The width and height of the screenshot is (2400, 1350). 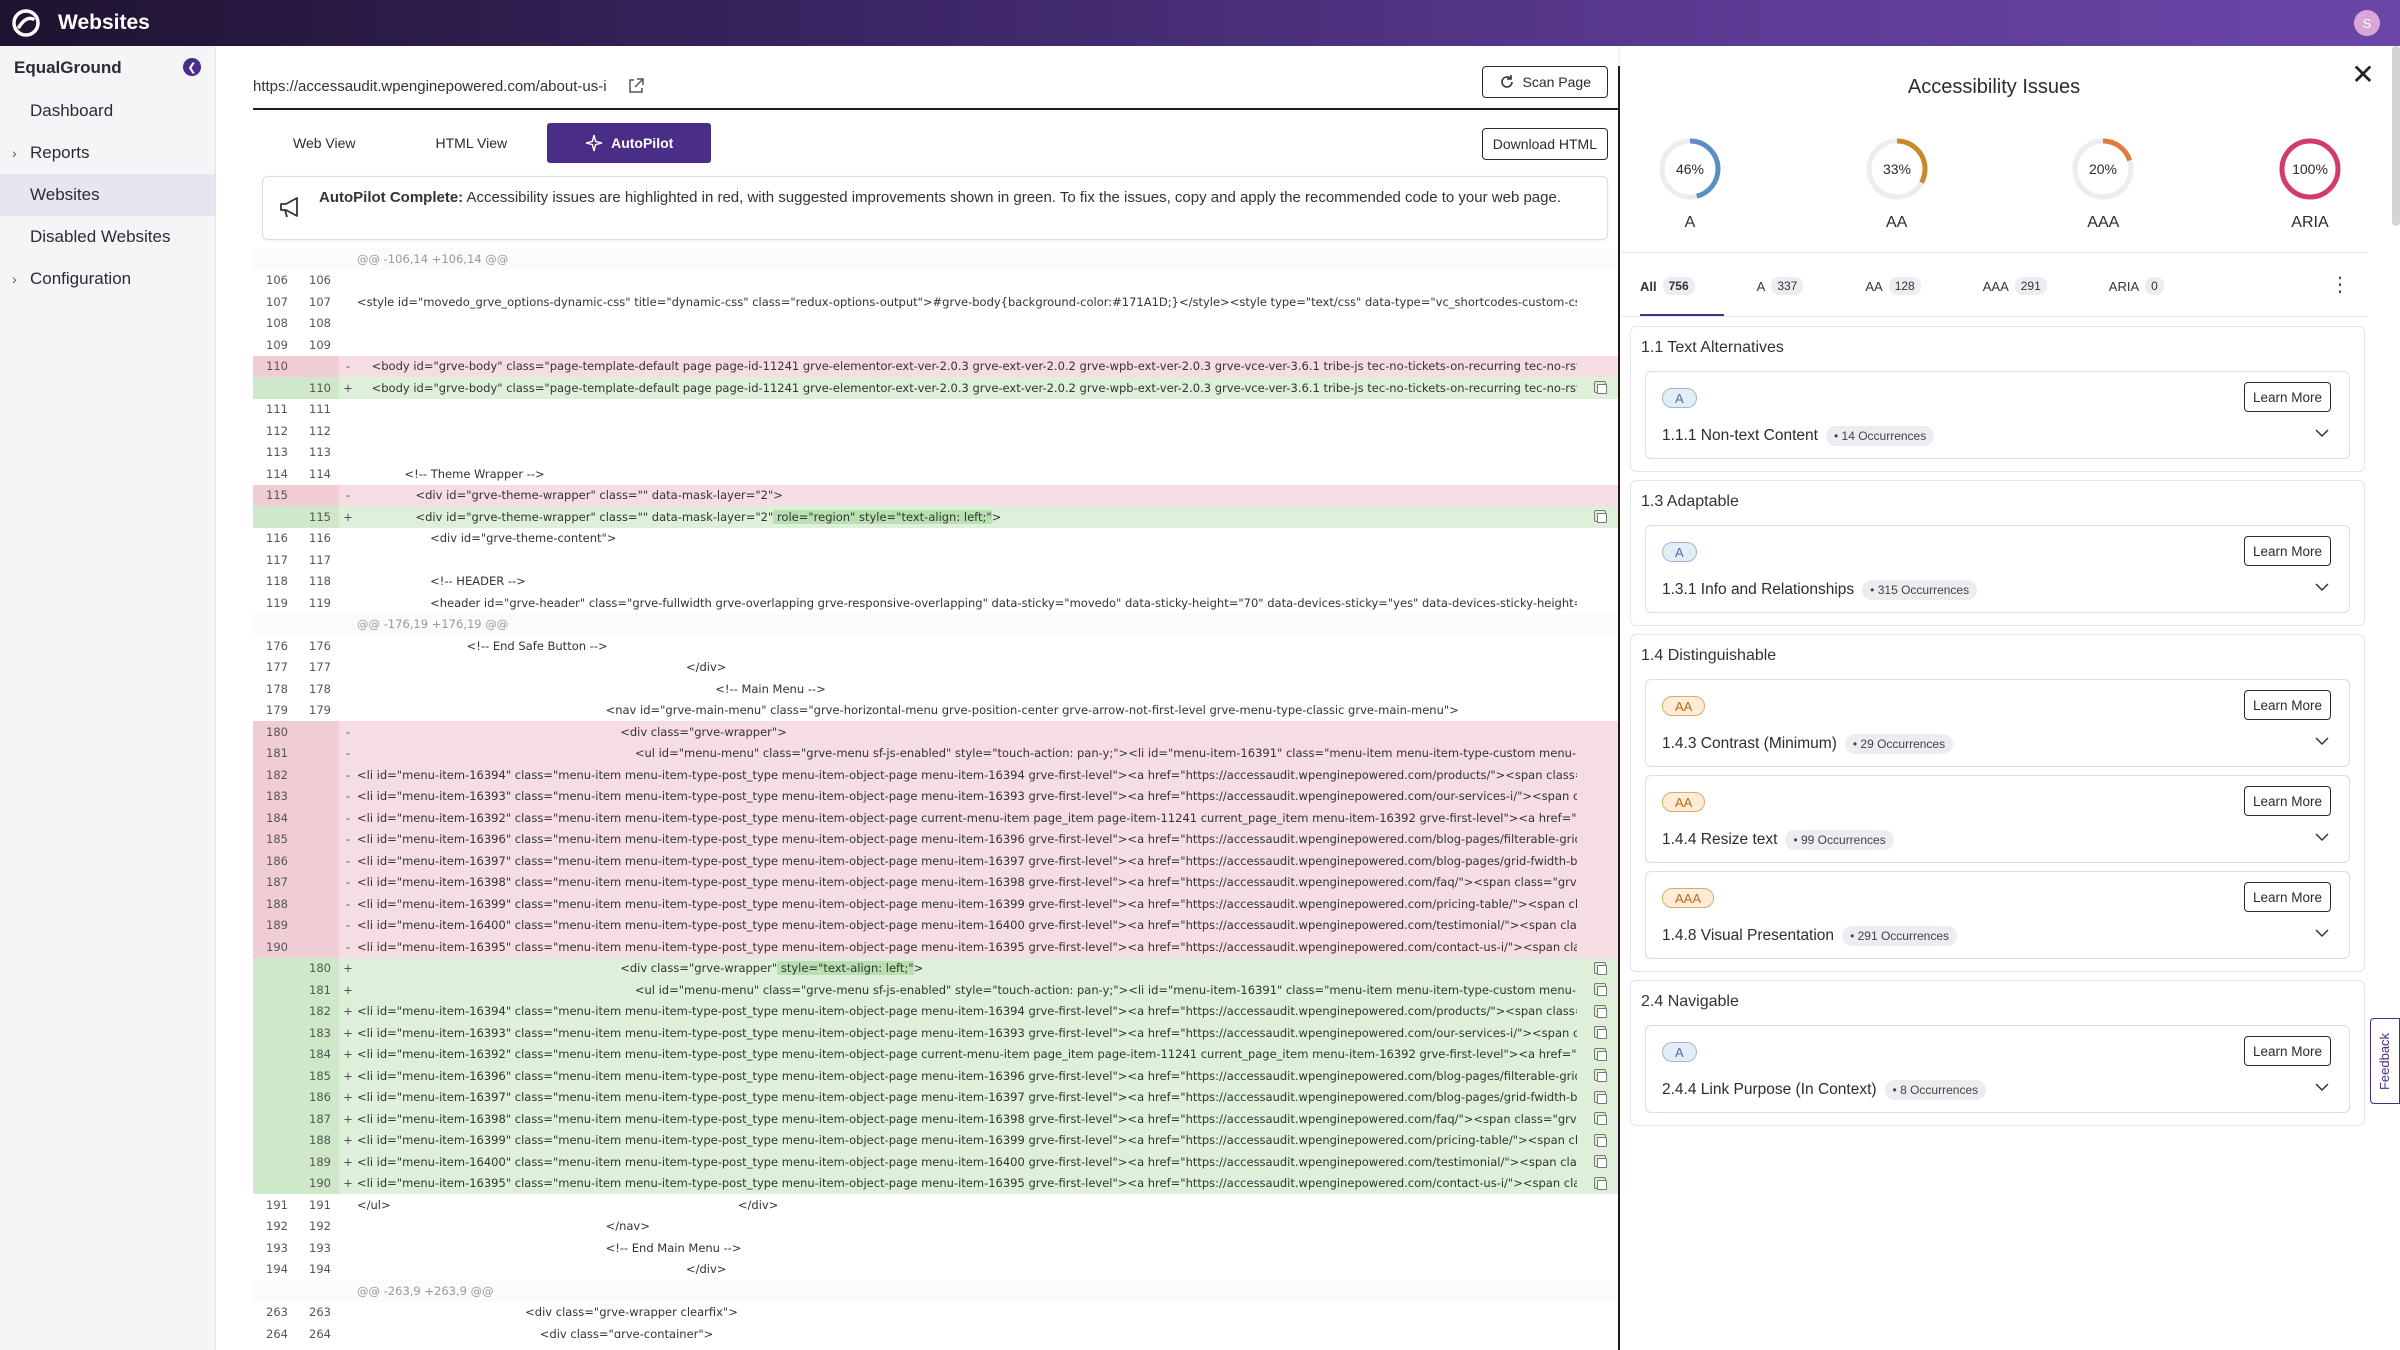 What do you see at coordinates (1874, 286) in the screenshot?
I see `filter-tab-label: AA` at bounding box center [1874, 286].